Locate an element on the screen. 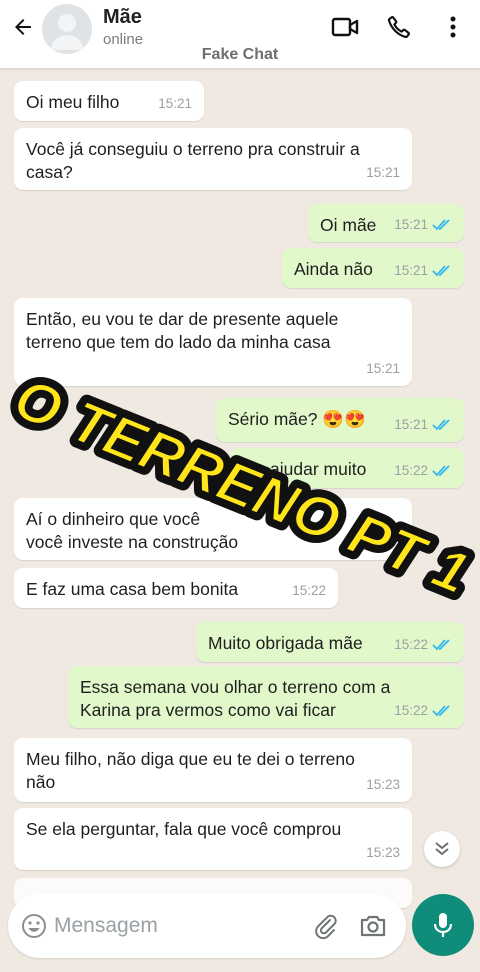  message-bubble: Ainda não 15:21 is located at coordinates (373, 268).